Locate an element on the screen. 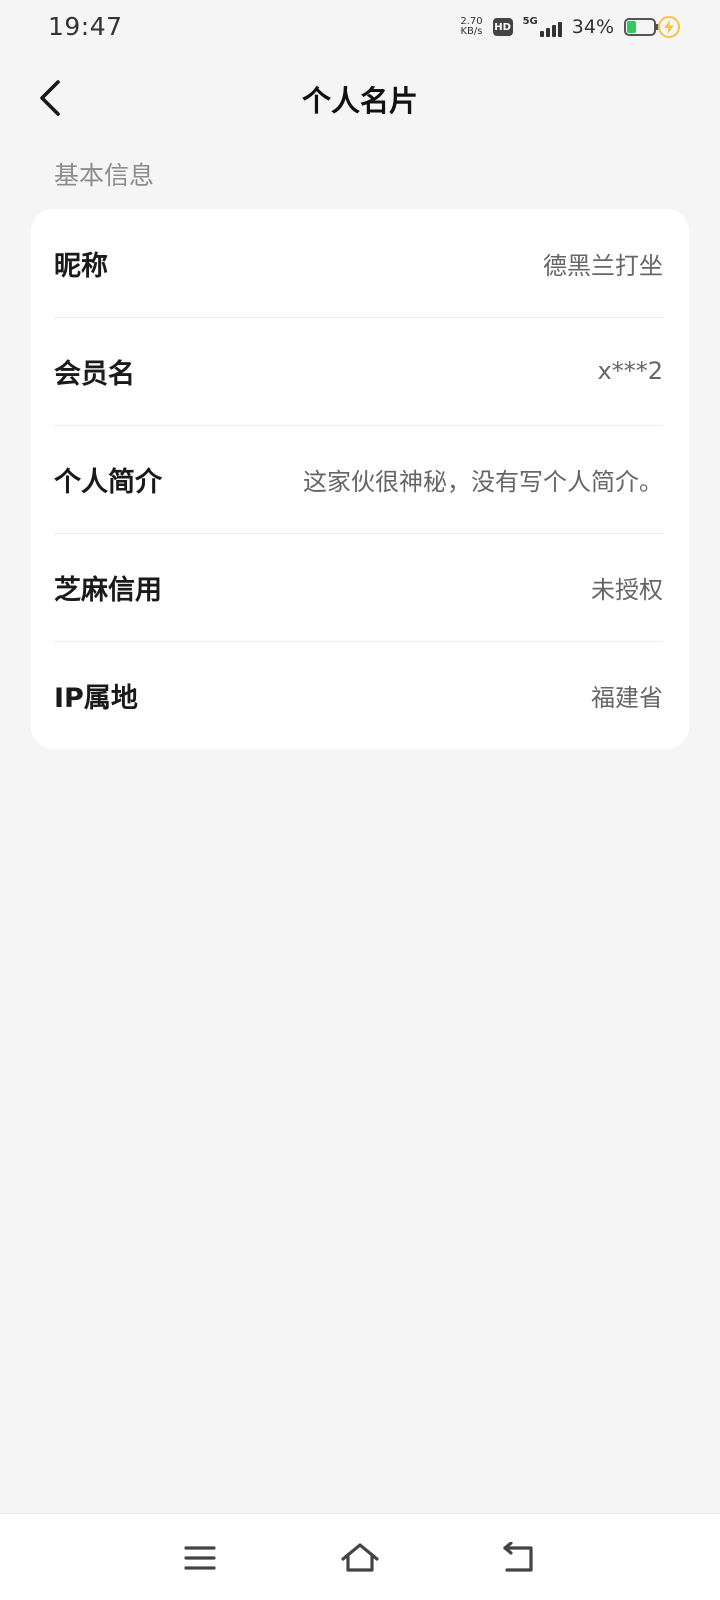 The image size is (720, 1600). status-indicators: 2.70 KB/s HD 5G 34% is located at coordinates (559, 27).